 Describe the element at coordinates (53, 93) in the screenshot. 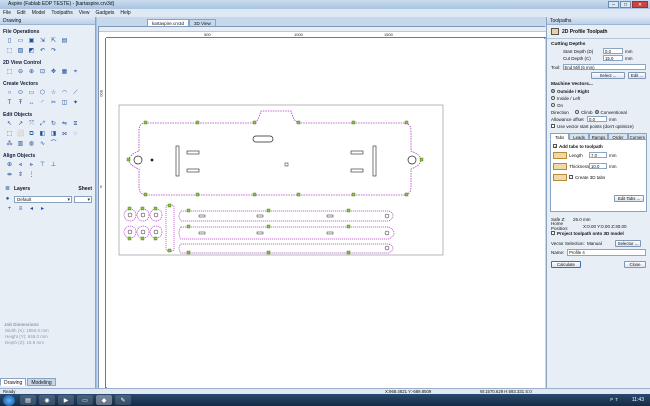

I see `star-icon: ☆` at that location.